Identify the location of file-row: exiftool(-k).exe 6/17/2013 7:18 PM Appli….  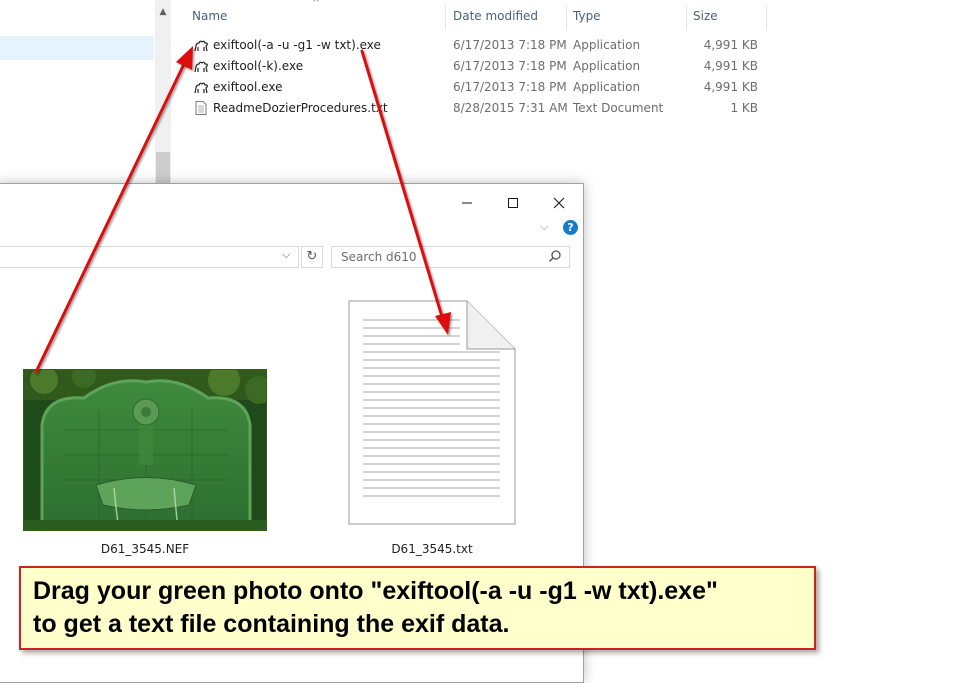
(480, 66).